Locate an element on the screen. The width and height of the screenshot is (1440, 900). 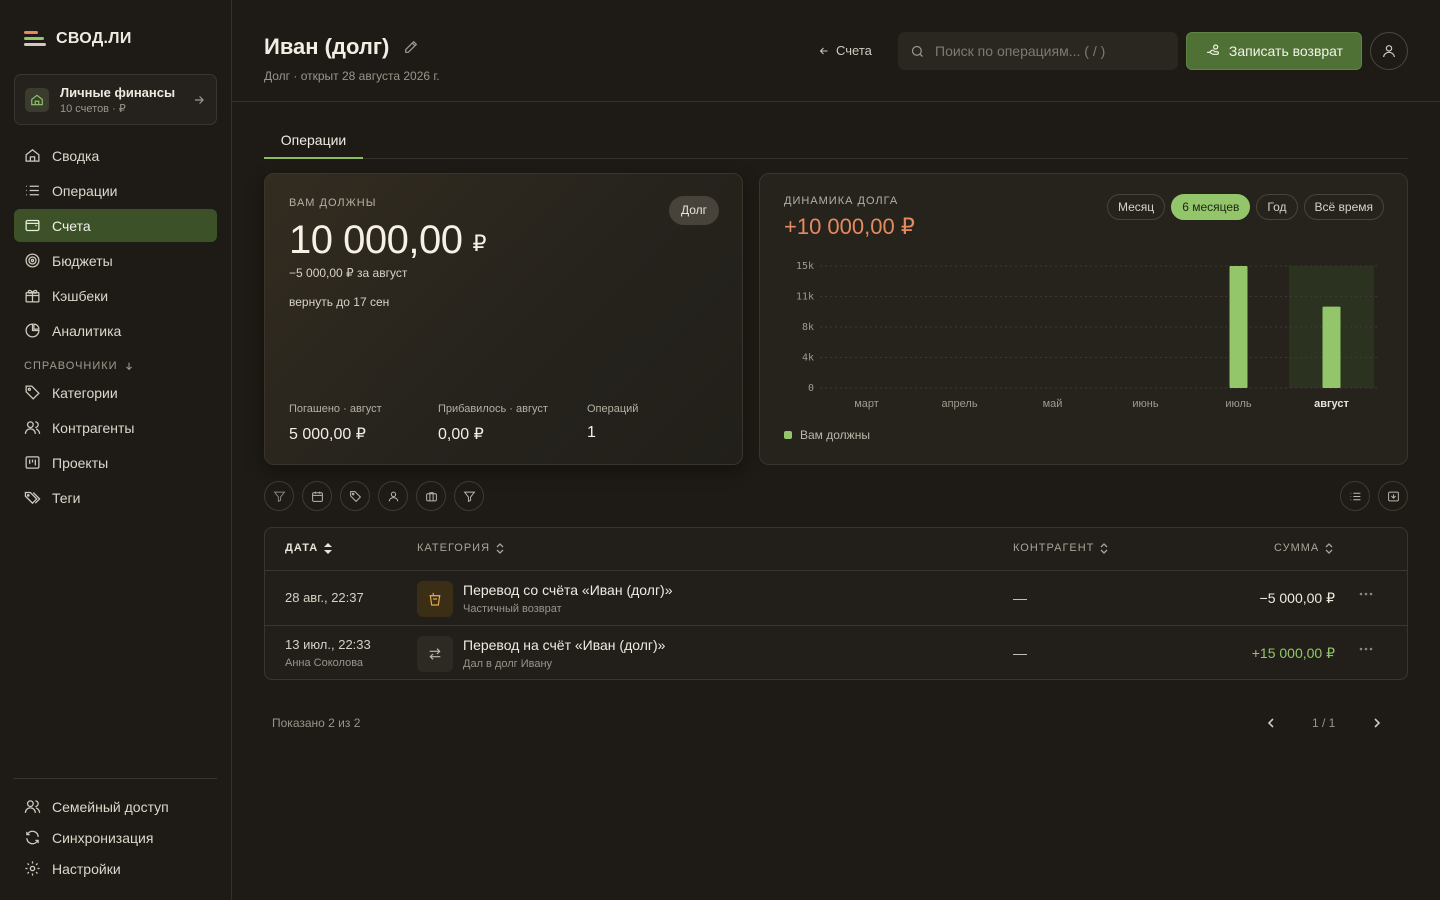
stat-operations: Операций 1 is located at coordinates (612, 422).